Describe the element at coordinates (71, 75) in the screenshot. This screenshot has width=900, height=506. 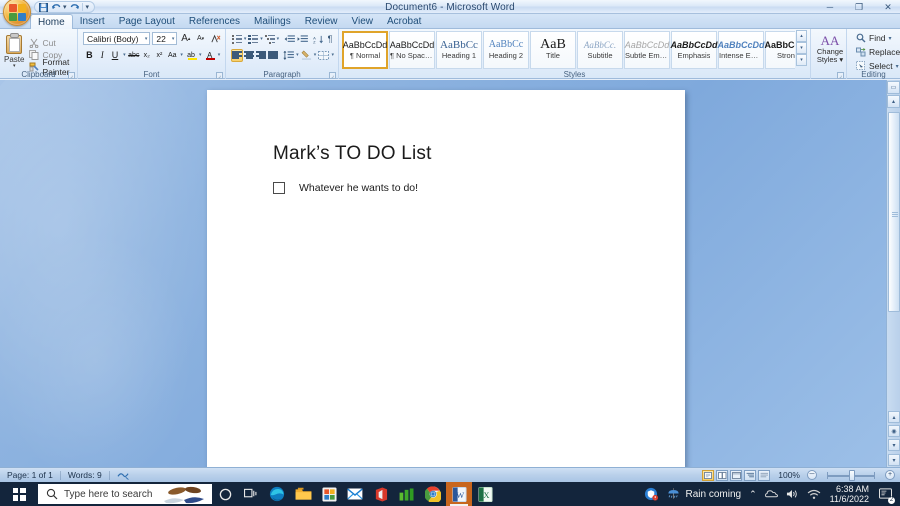
I see `clipboard-dialog-launcher: ⌟` at that location.